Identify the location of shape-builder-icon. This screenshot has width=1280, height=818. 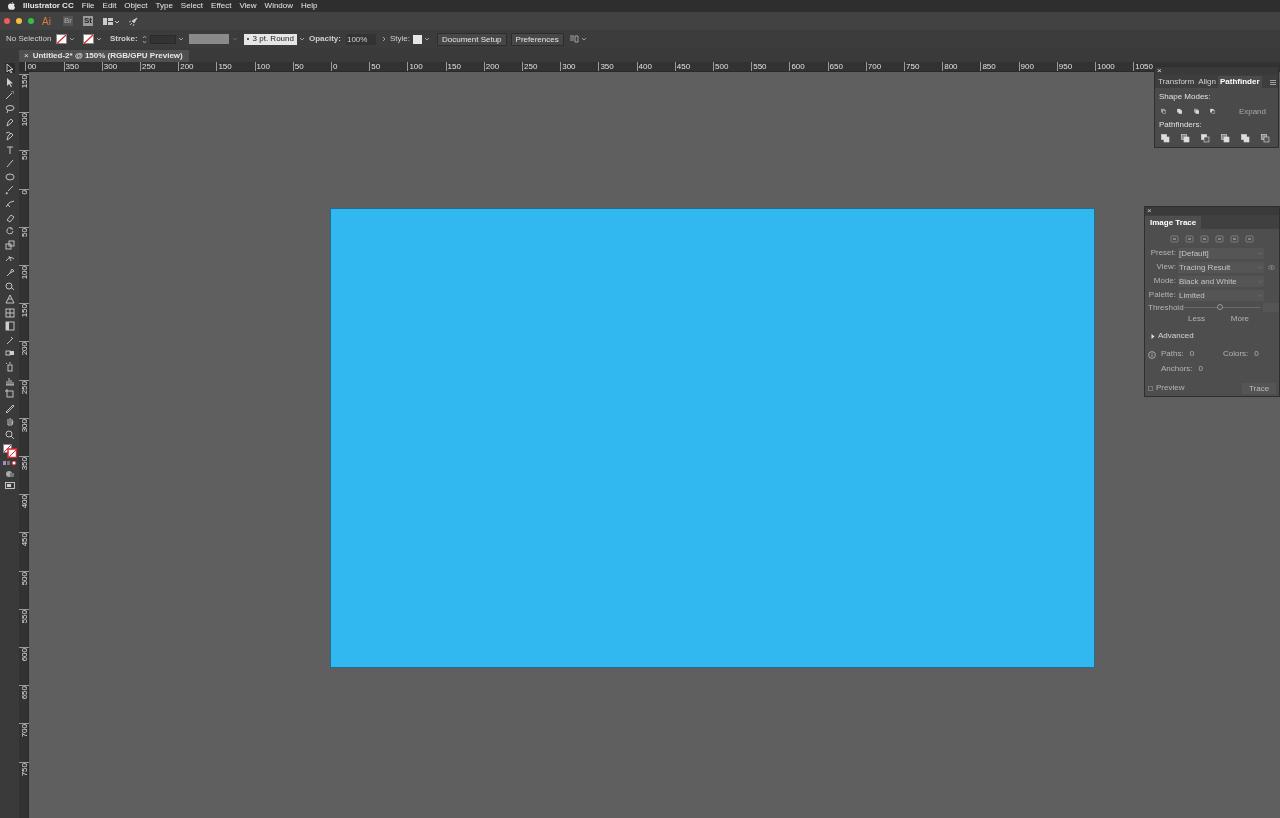
(9, 285).